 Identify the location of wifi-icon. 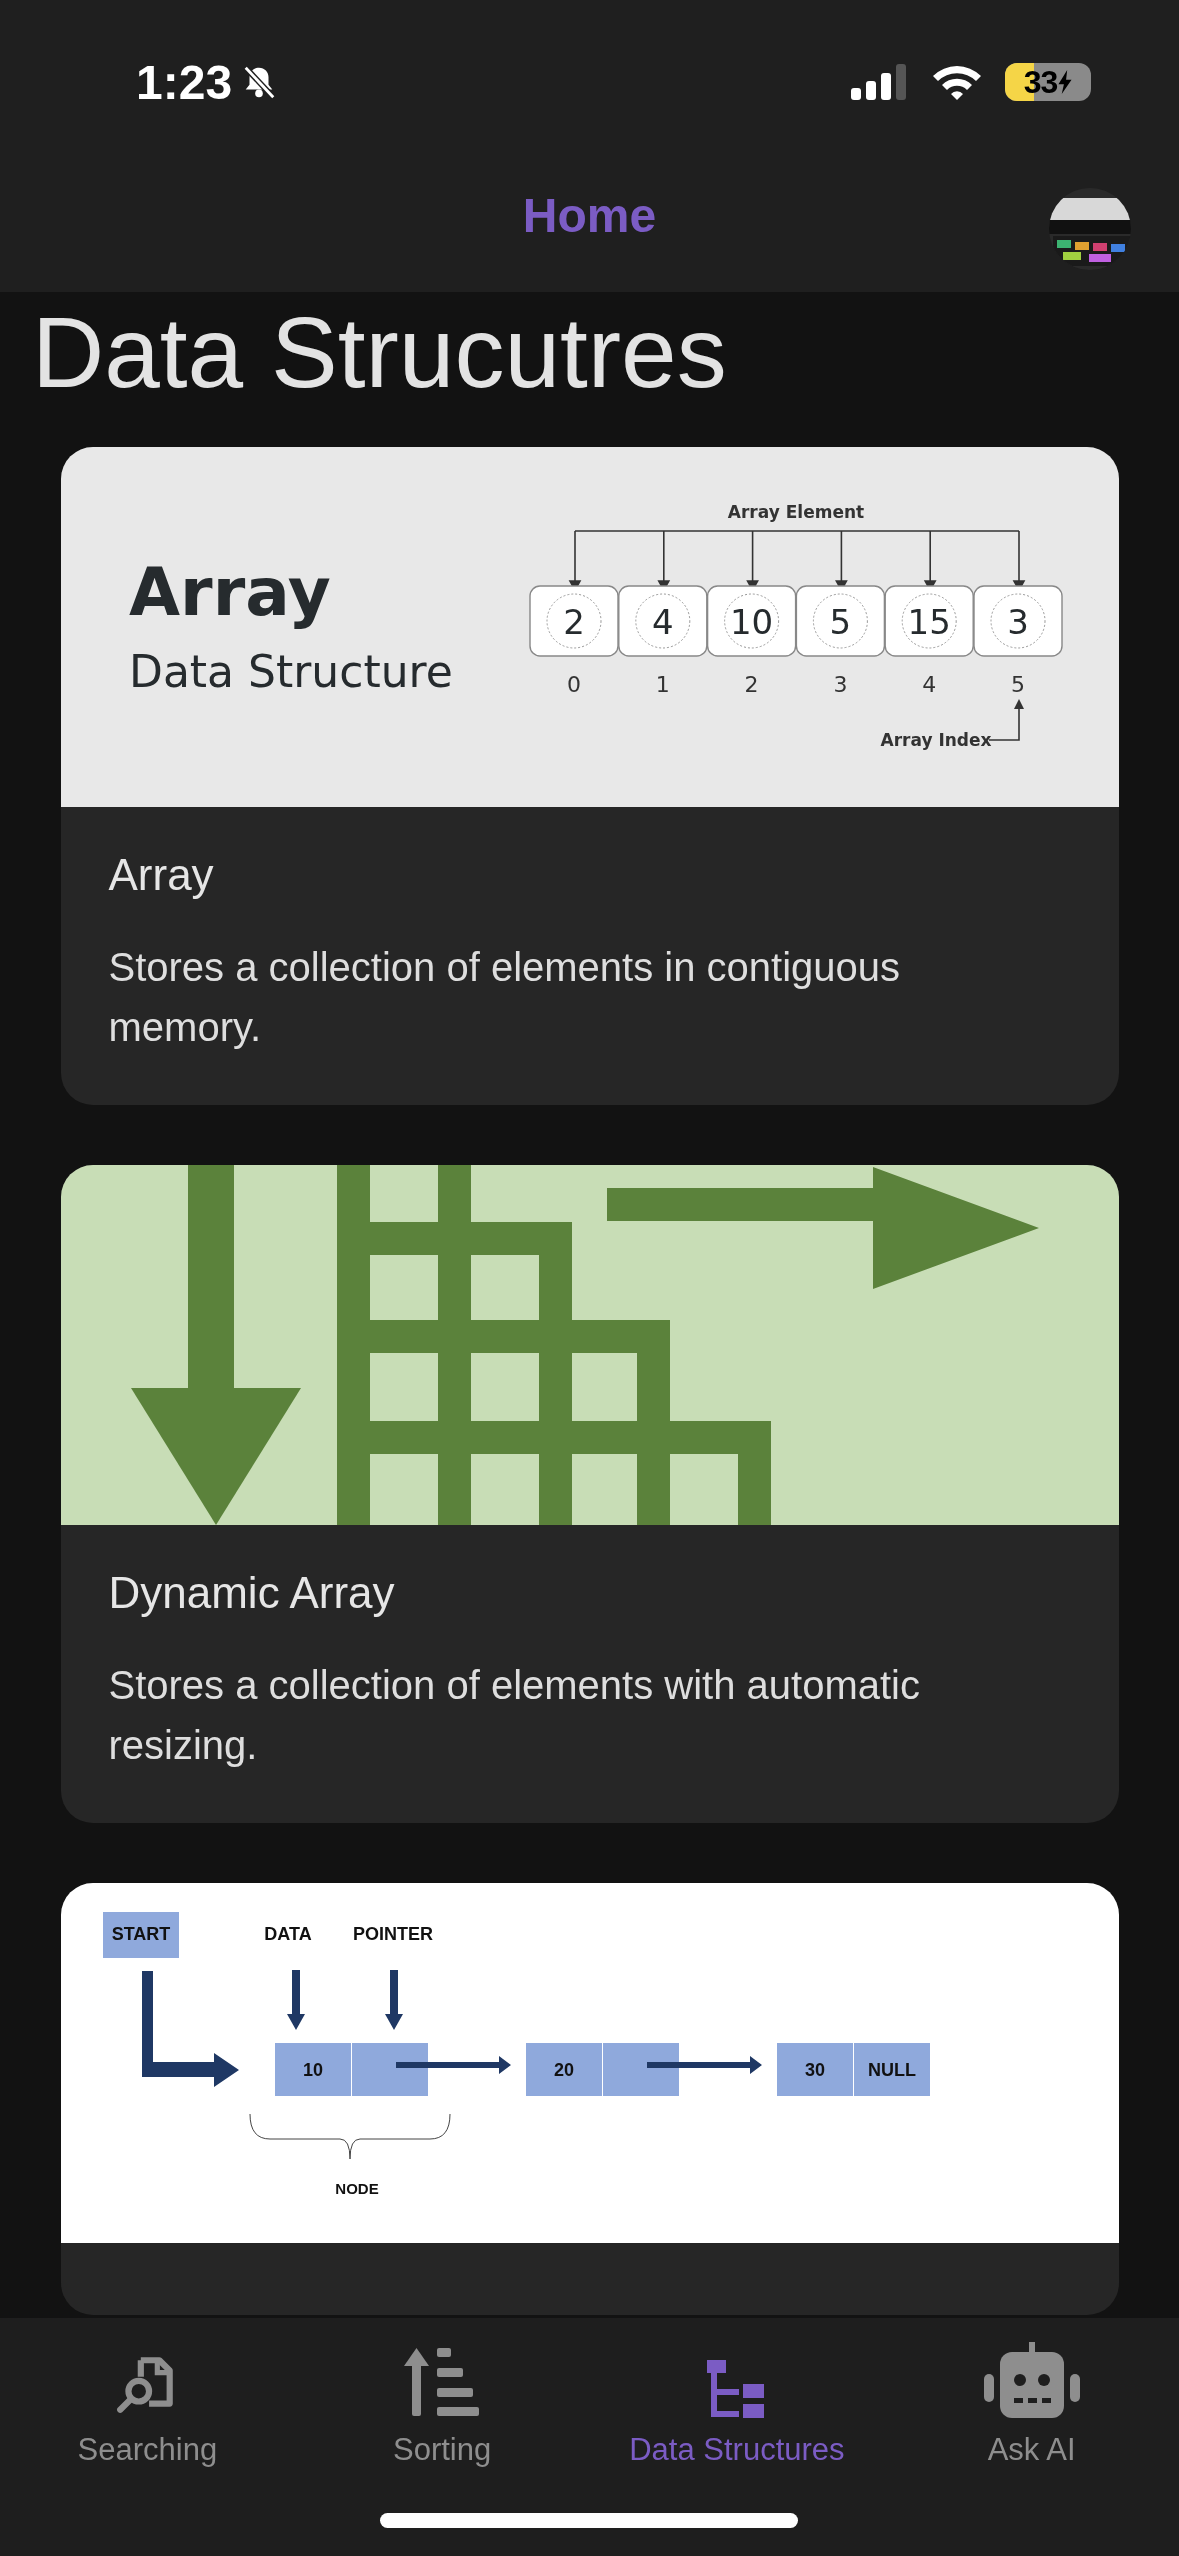
(957, 82).